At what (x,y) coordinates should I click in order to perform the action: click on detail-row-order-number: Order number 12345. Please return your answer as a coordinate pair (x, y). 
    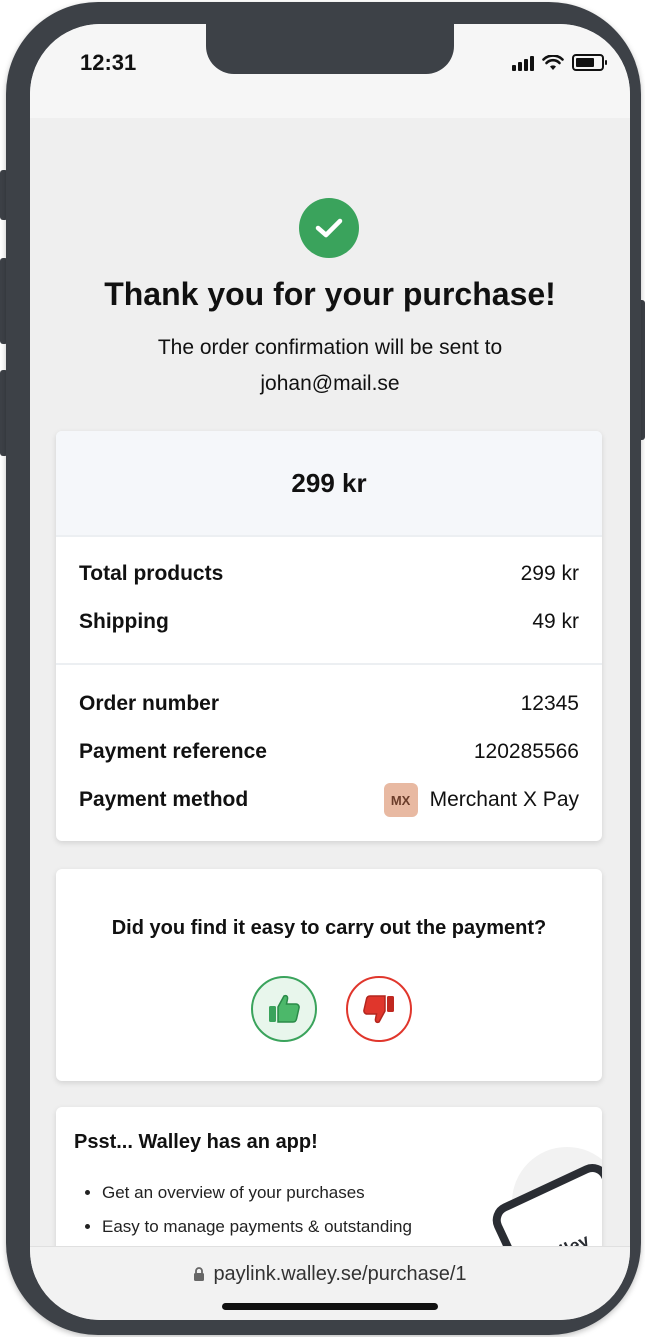
    Looking at the image, I should click on (329, 704).